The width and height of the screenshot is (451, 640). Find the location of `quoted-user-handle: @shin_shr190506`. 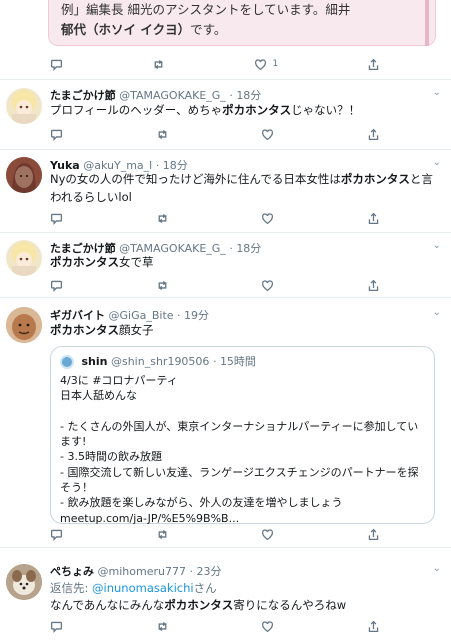

quoted-user-handle: @shin_shr190506 is located at coordinates (160, 361).